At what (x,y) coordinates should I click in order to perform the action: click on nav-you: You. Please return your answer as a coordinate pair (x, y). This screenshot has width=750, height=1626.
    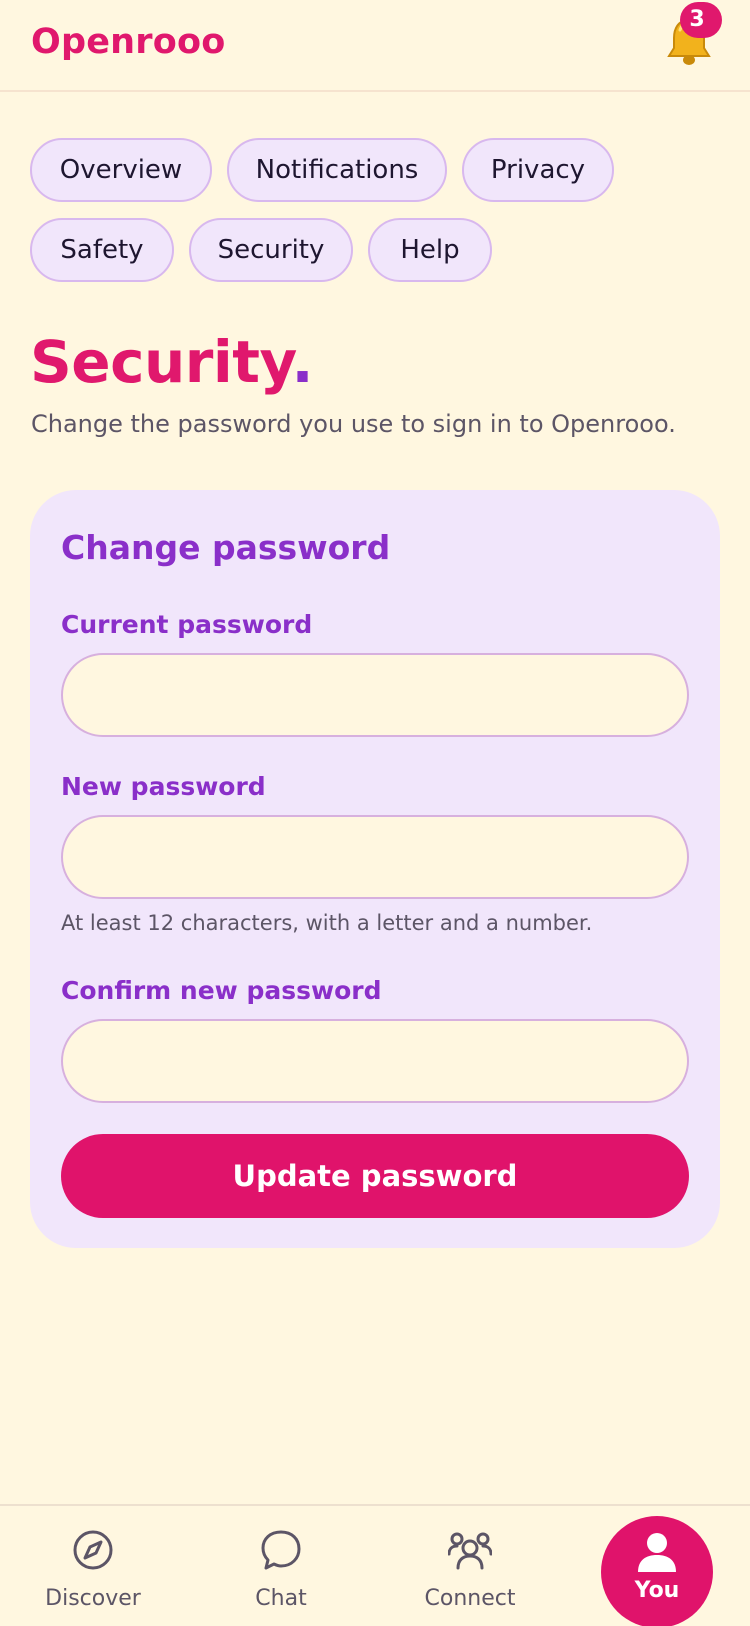
    Looking at the image, I should click on (657, 1571).